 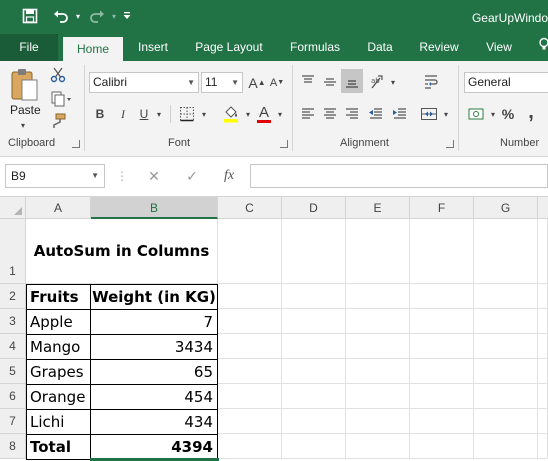 I want to click on row-header-6: 6, so click(x=13, y=396).